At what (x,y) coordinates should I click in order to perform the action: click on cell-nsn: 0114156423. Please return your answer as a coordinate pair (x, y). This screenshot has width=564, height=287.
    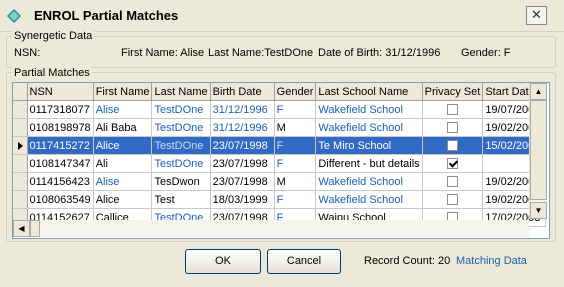
    Looking at the image, I should click on (60, 181).